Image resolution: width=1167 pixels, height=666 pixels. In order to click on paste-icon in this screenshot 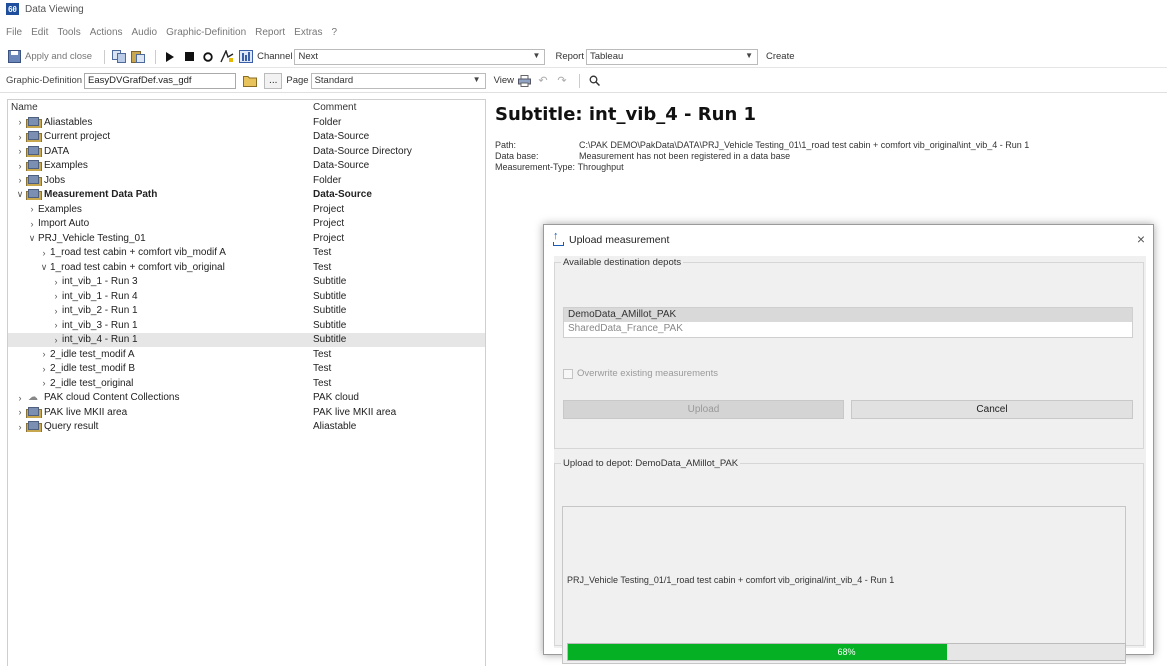, I will do `click(138, 57)`.